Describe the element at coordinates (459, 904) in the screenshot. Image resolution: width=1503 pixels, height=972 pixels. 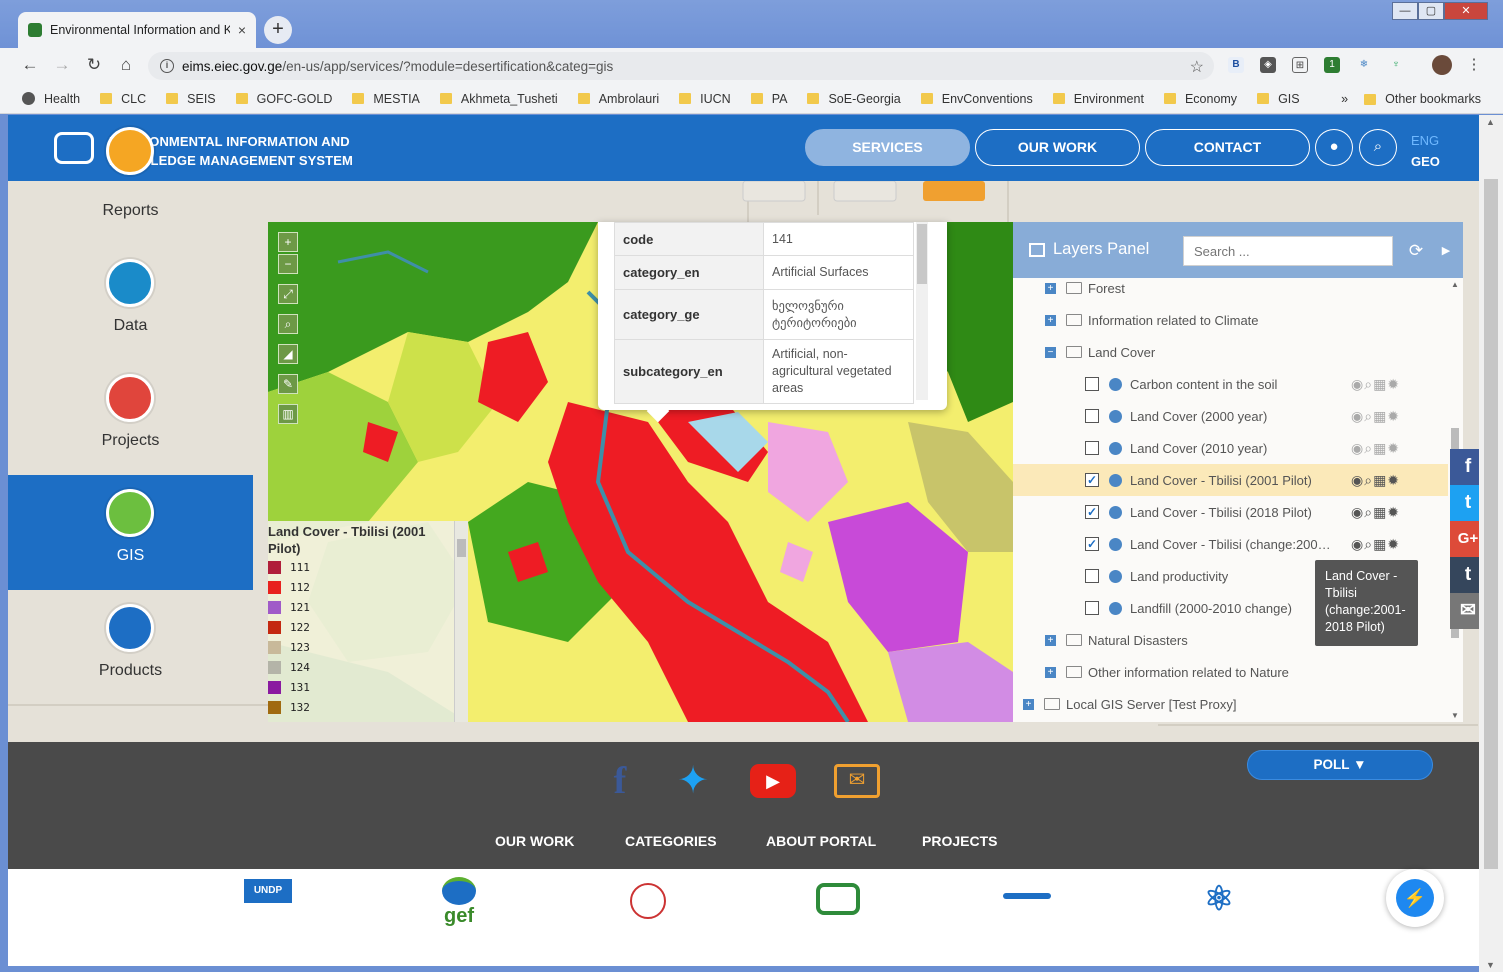
I see `gef-logo: gef` at that location.